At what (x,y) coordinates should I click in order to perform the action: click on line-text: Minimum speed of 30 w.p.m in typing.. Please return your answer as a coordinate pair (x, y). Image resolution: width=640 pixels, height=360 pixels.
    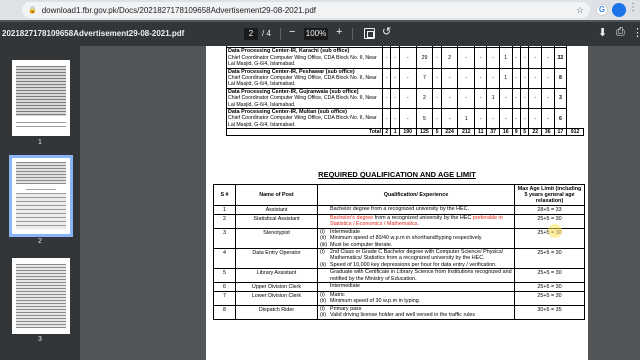
    Looking at the image, I should click on (375, 301).